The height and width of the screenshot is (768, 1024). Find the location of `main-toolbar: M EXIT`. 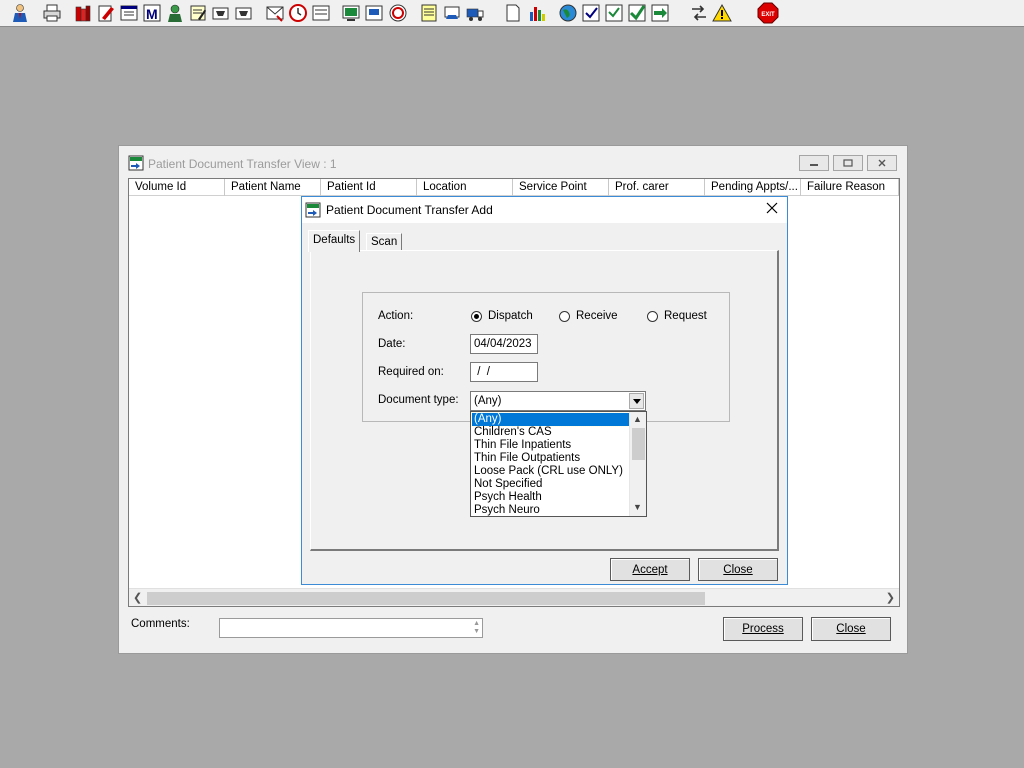

main-toolbar: M EXIT is located at coordinates (512, 13).